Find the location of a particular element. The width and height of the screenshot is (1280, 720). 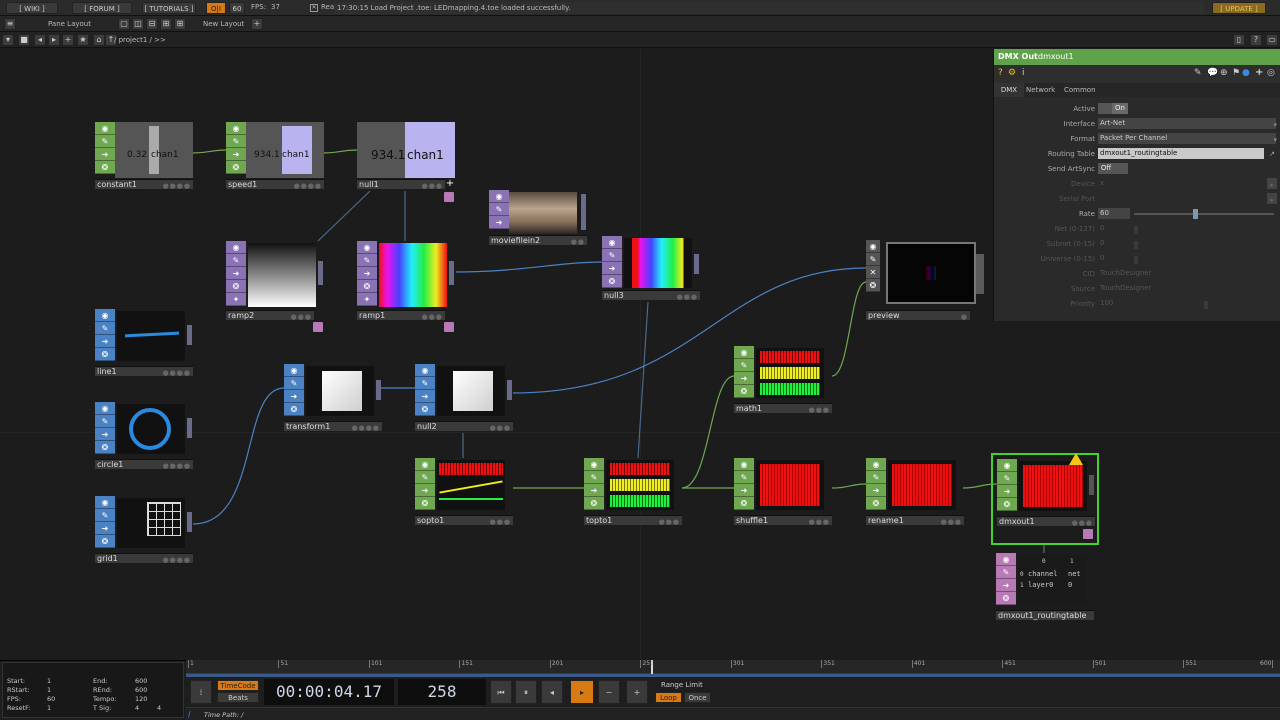

node-name: circle1 ●●●● is located at coordinates (144, 464).